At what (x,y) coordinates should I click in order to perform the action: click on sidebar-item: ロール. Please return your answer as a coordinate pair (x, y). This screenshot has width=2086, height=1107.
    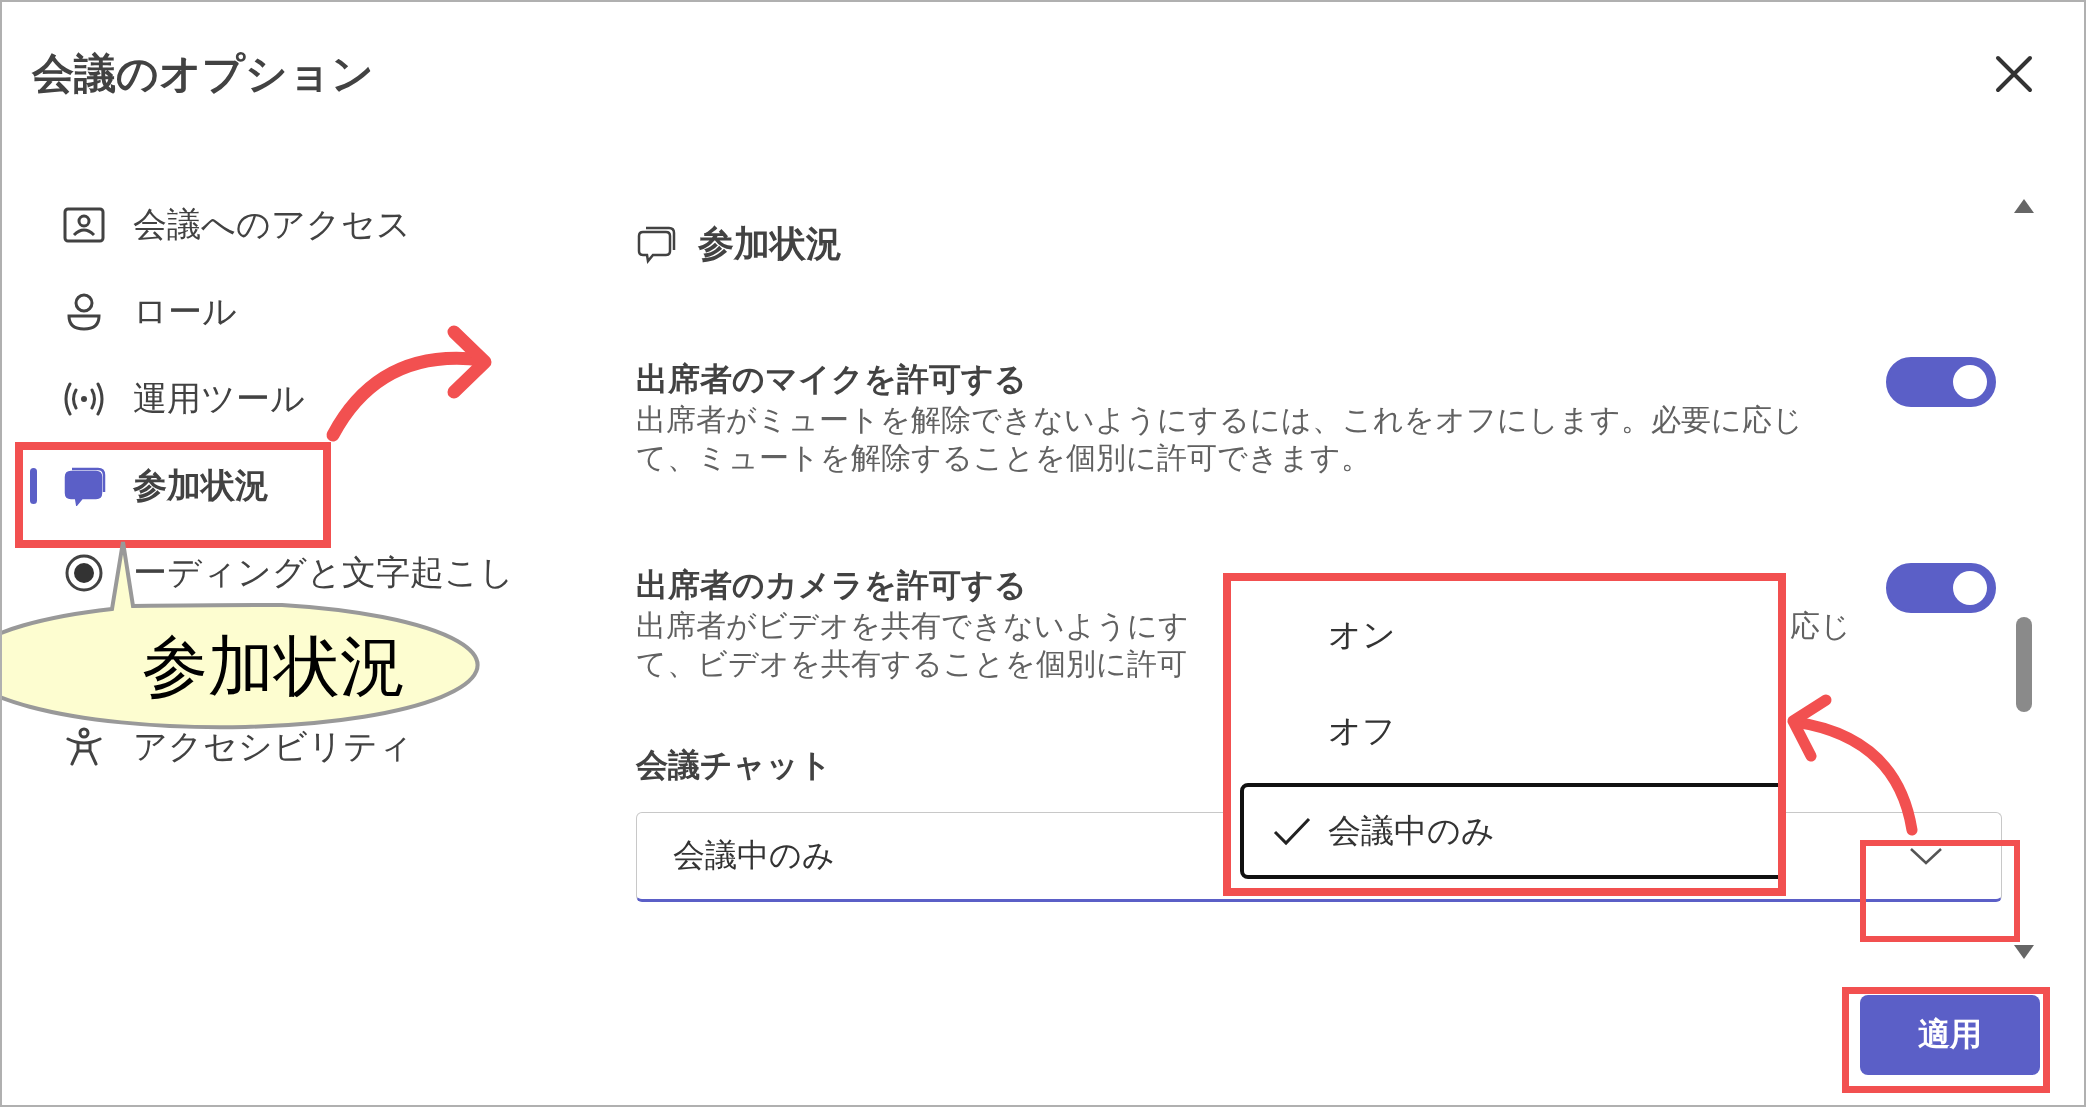
    Looking at the image, I should click on (133, 312).